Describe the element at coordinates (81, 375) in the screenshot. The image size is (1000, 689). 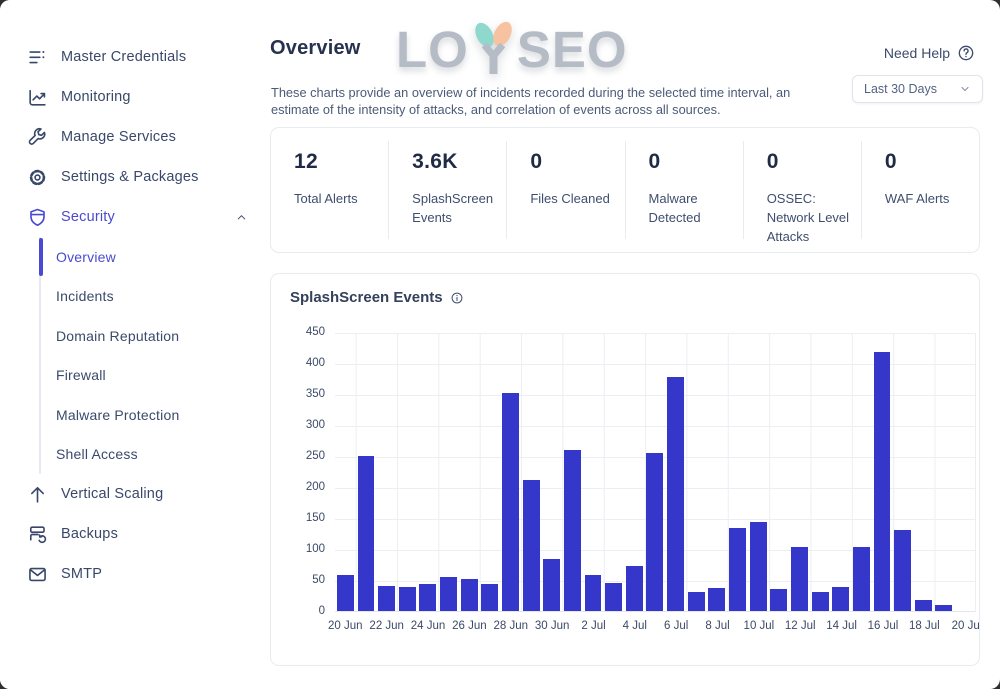
I see `sidebar-subitem-label: Firewall` at that location.